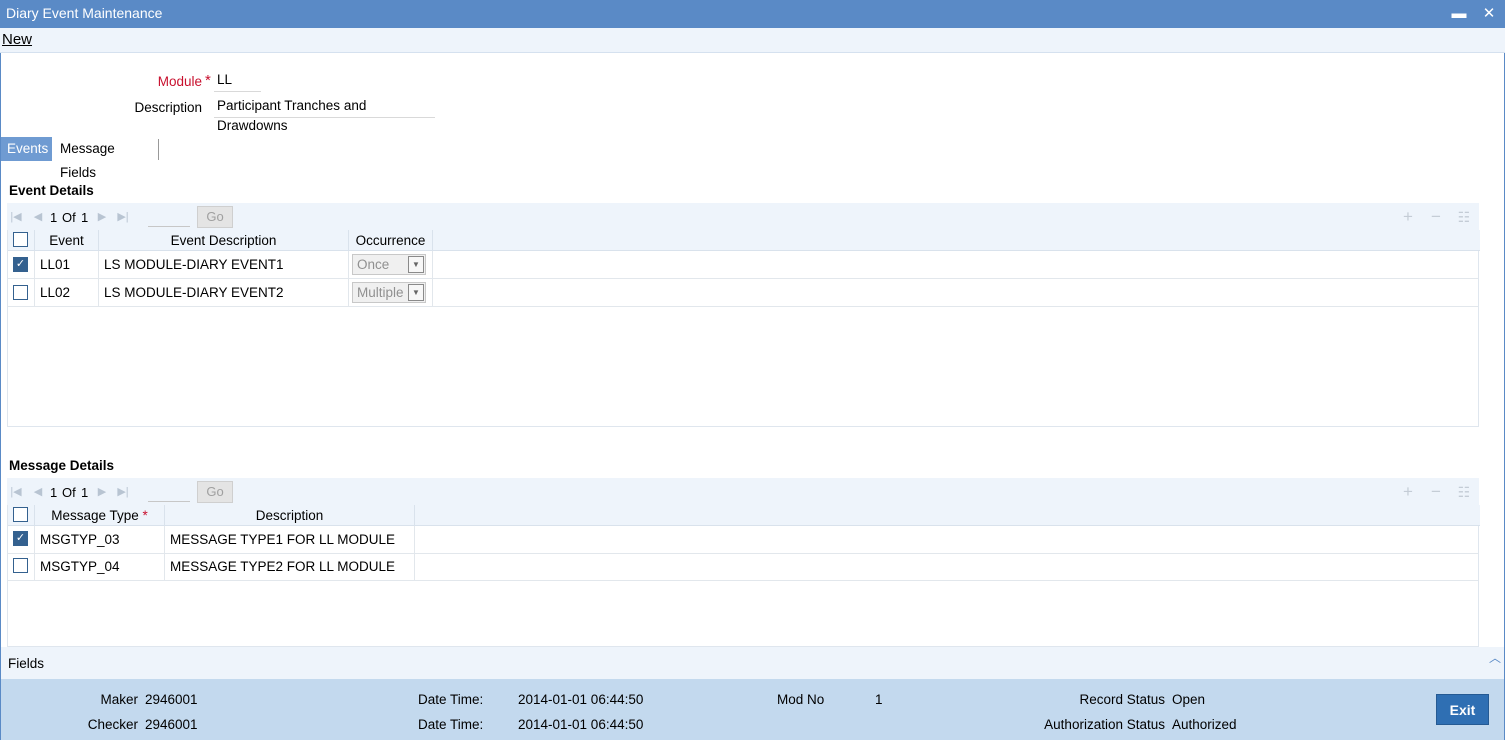 This screenshot has height=740, width=1505. I want to click on mod-no-label: Mod No, so click(801, 699).